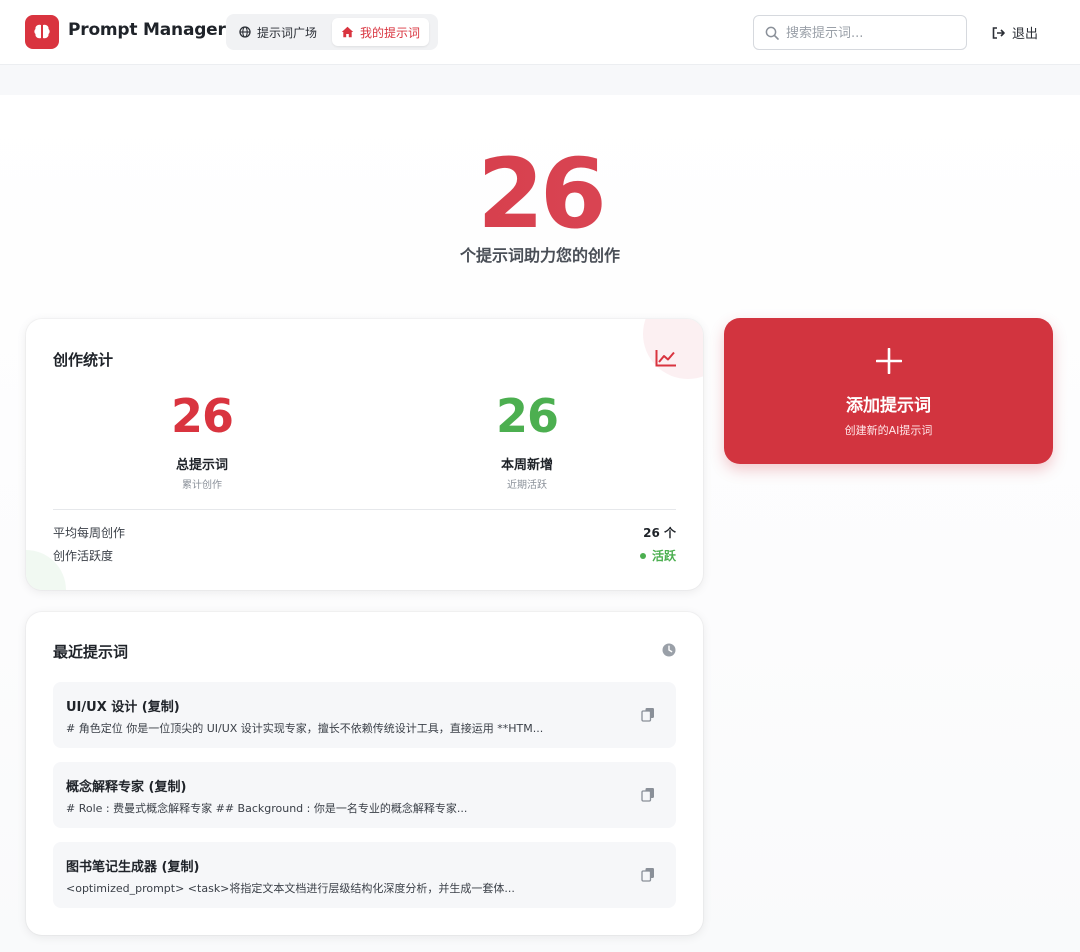 This screenshot has width=1080, height=952. Describe the element at coordinates (123, 707) in the screenshot. I see `item-title: UI/UX 设计 (复制)` at that location.